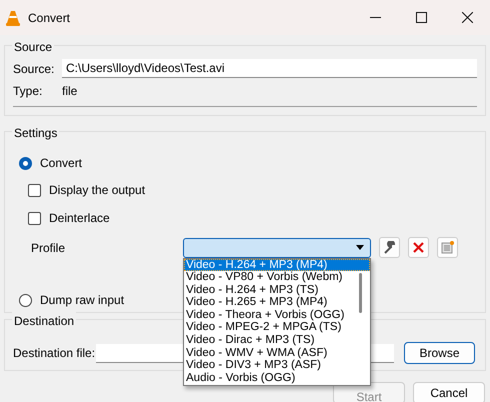  Describe the element at coordinates (13, 18) in the screenshot. I see `cone-icon` at that location.